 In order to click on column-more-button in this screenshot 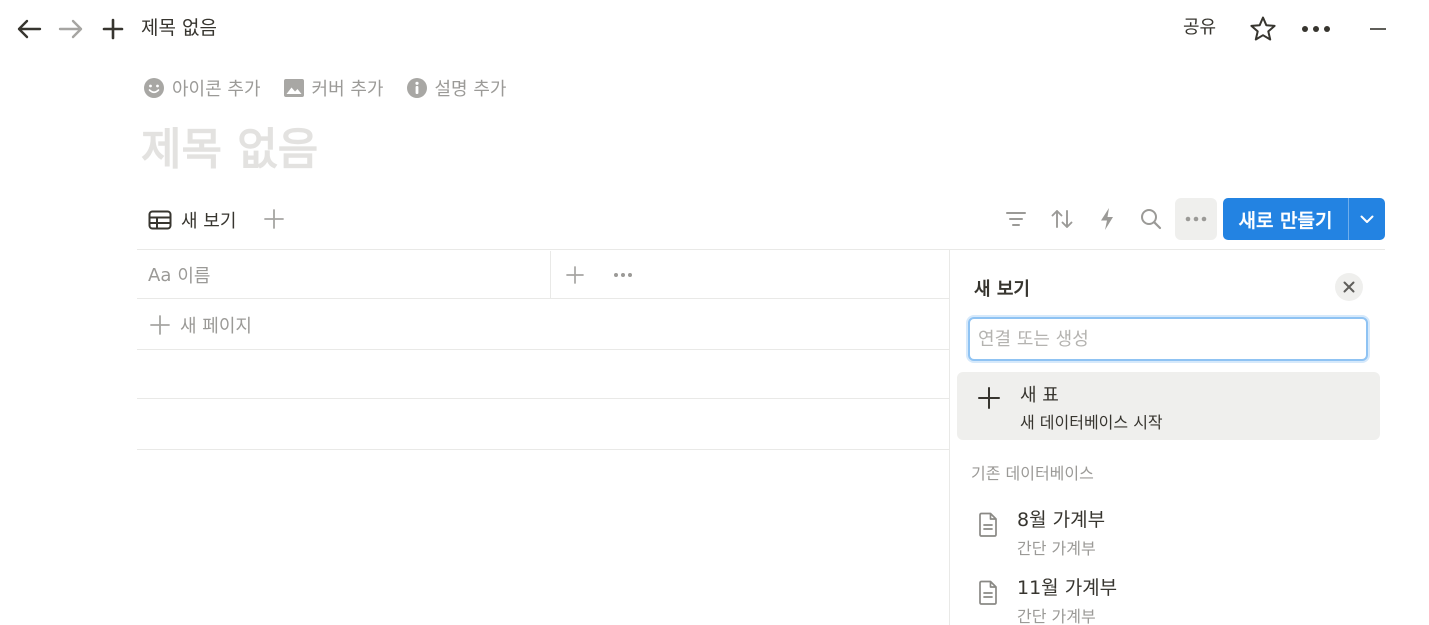, I will do `click(623, 275)`.